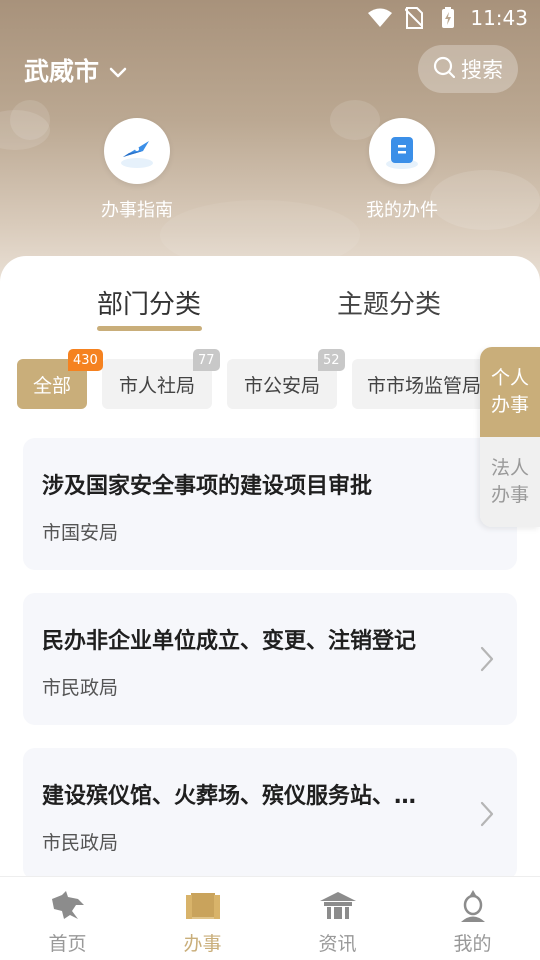 Image resolution: width=540 pixels, height=960 pixels. Describe the element at coordinates (270, 659) in the screenshot. I see `list-item: 民办非企业单位成立、变更、注销登记 市民政局` at that location.